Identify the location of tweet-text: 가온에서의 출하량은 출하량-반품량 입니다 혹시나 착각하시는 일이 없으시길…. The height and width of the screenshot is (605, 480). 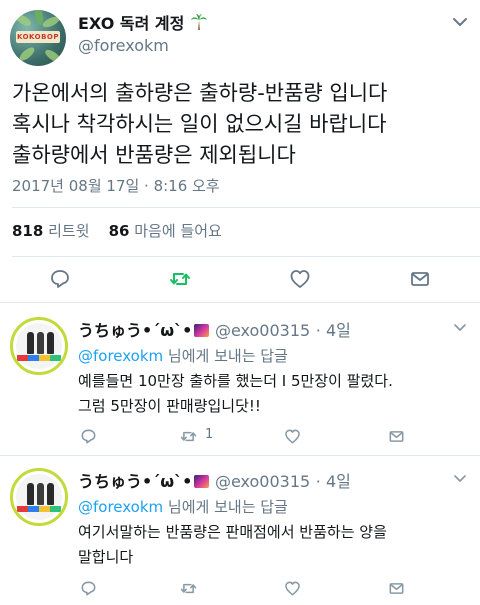
(242, 124).